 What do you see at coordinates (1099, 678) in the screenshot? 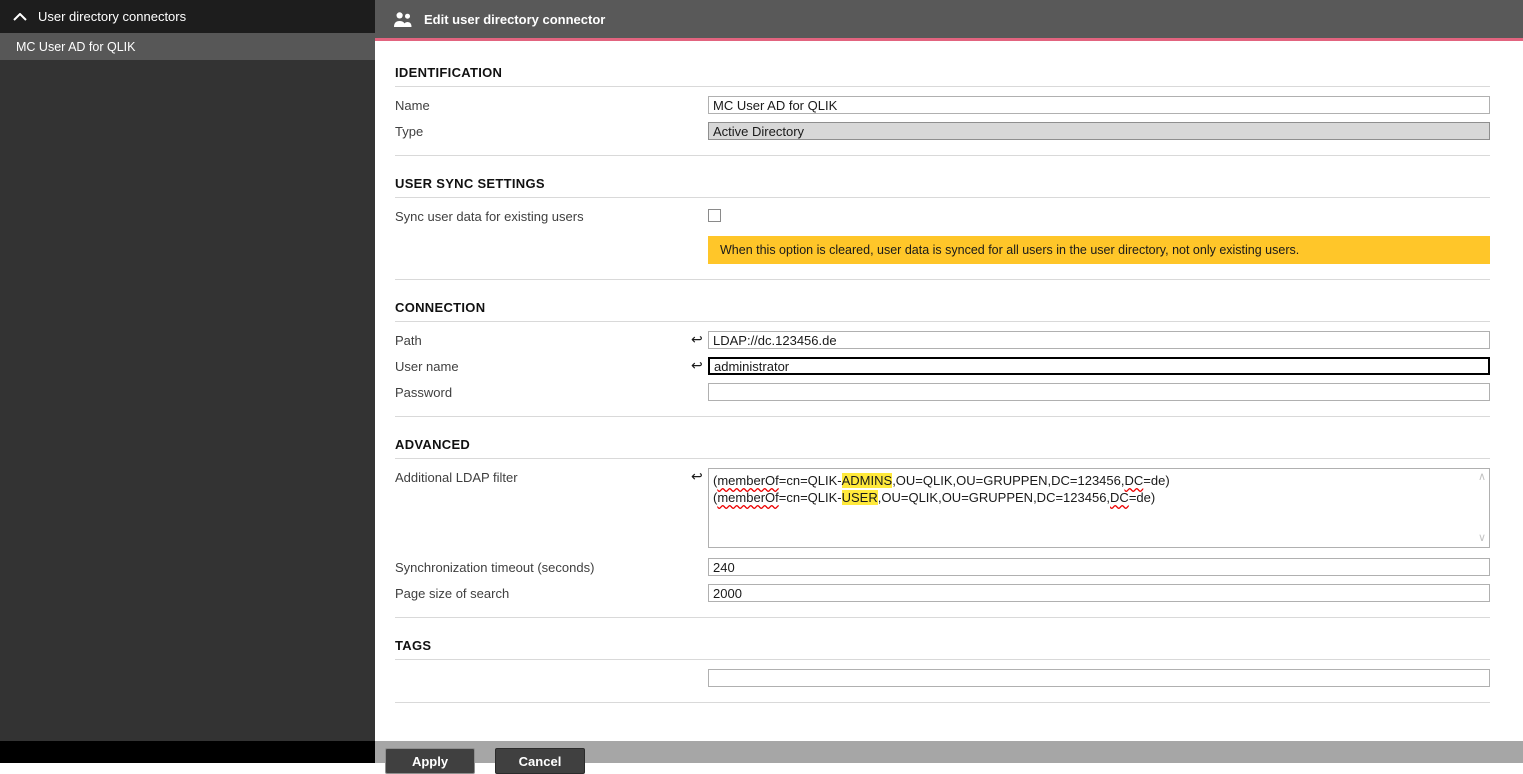
I see `tags-input` at bounding box center [1099, 678].